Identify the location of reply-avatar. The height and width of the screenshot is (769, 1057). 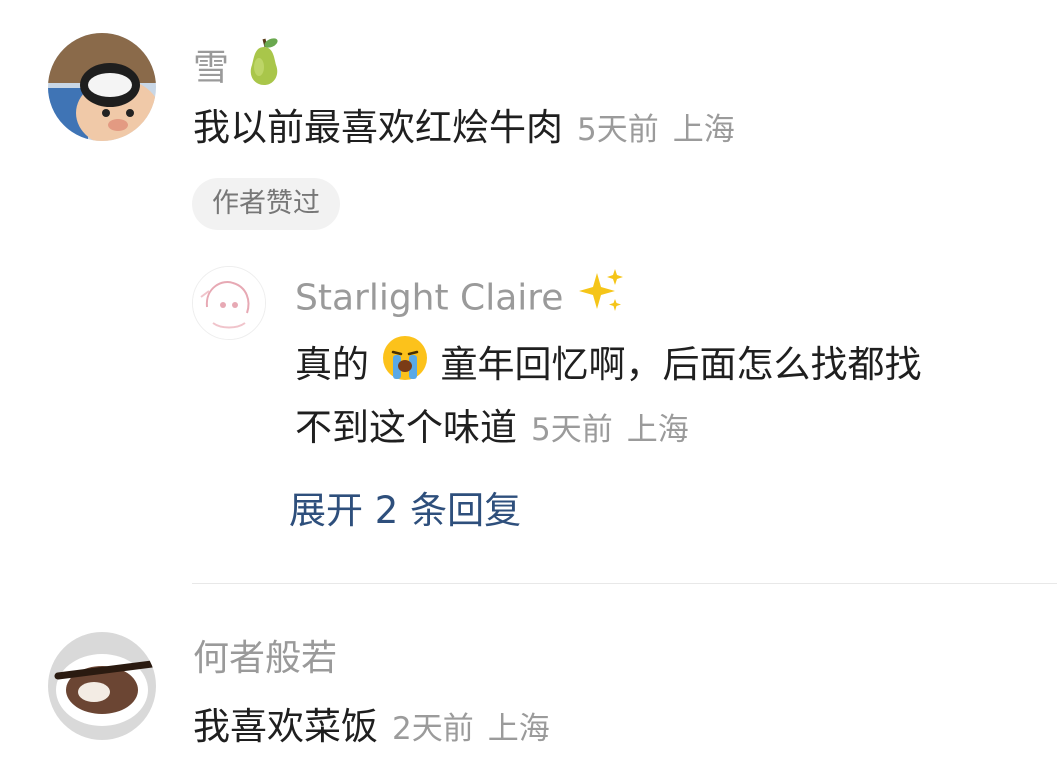
(229, 303).